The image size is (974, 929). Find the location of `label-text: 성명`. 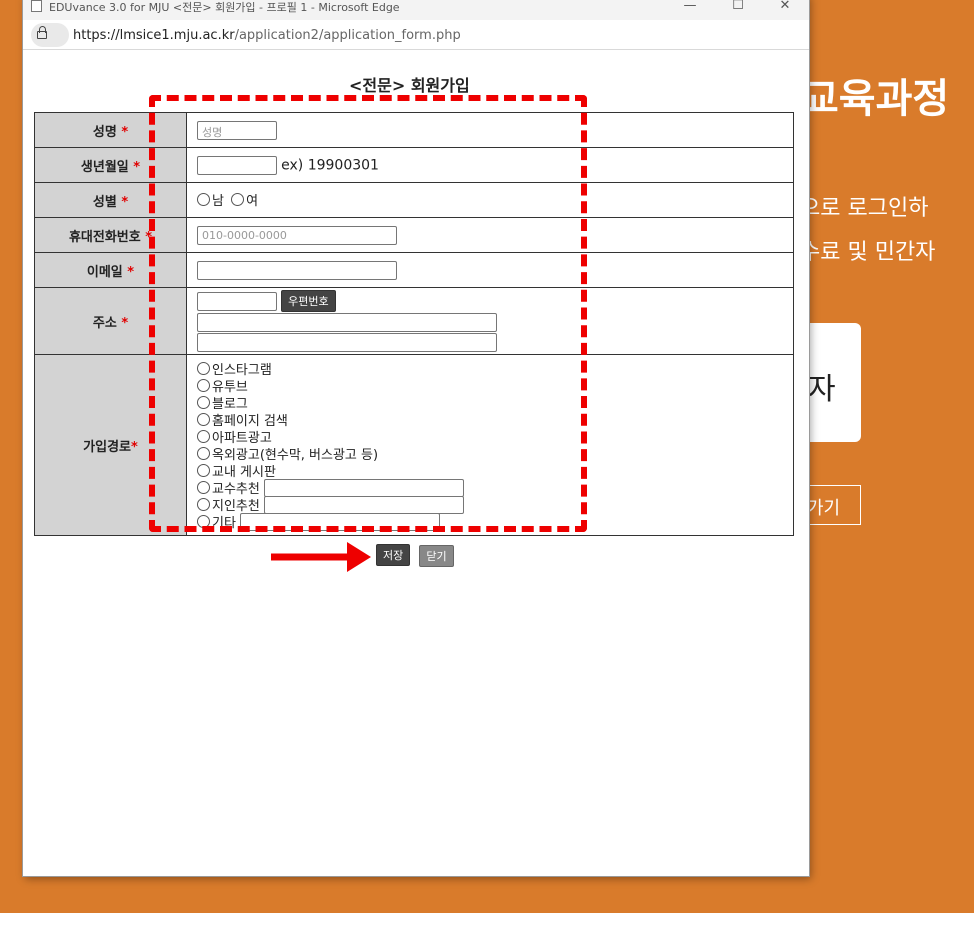

label-text: 성명 is located at coordinates (104, 132).